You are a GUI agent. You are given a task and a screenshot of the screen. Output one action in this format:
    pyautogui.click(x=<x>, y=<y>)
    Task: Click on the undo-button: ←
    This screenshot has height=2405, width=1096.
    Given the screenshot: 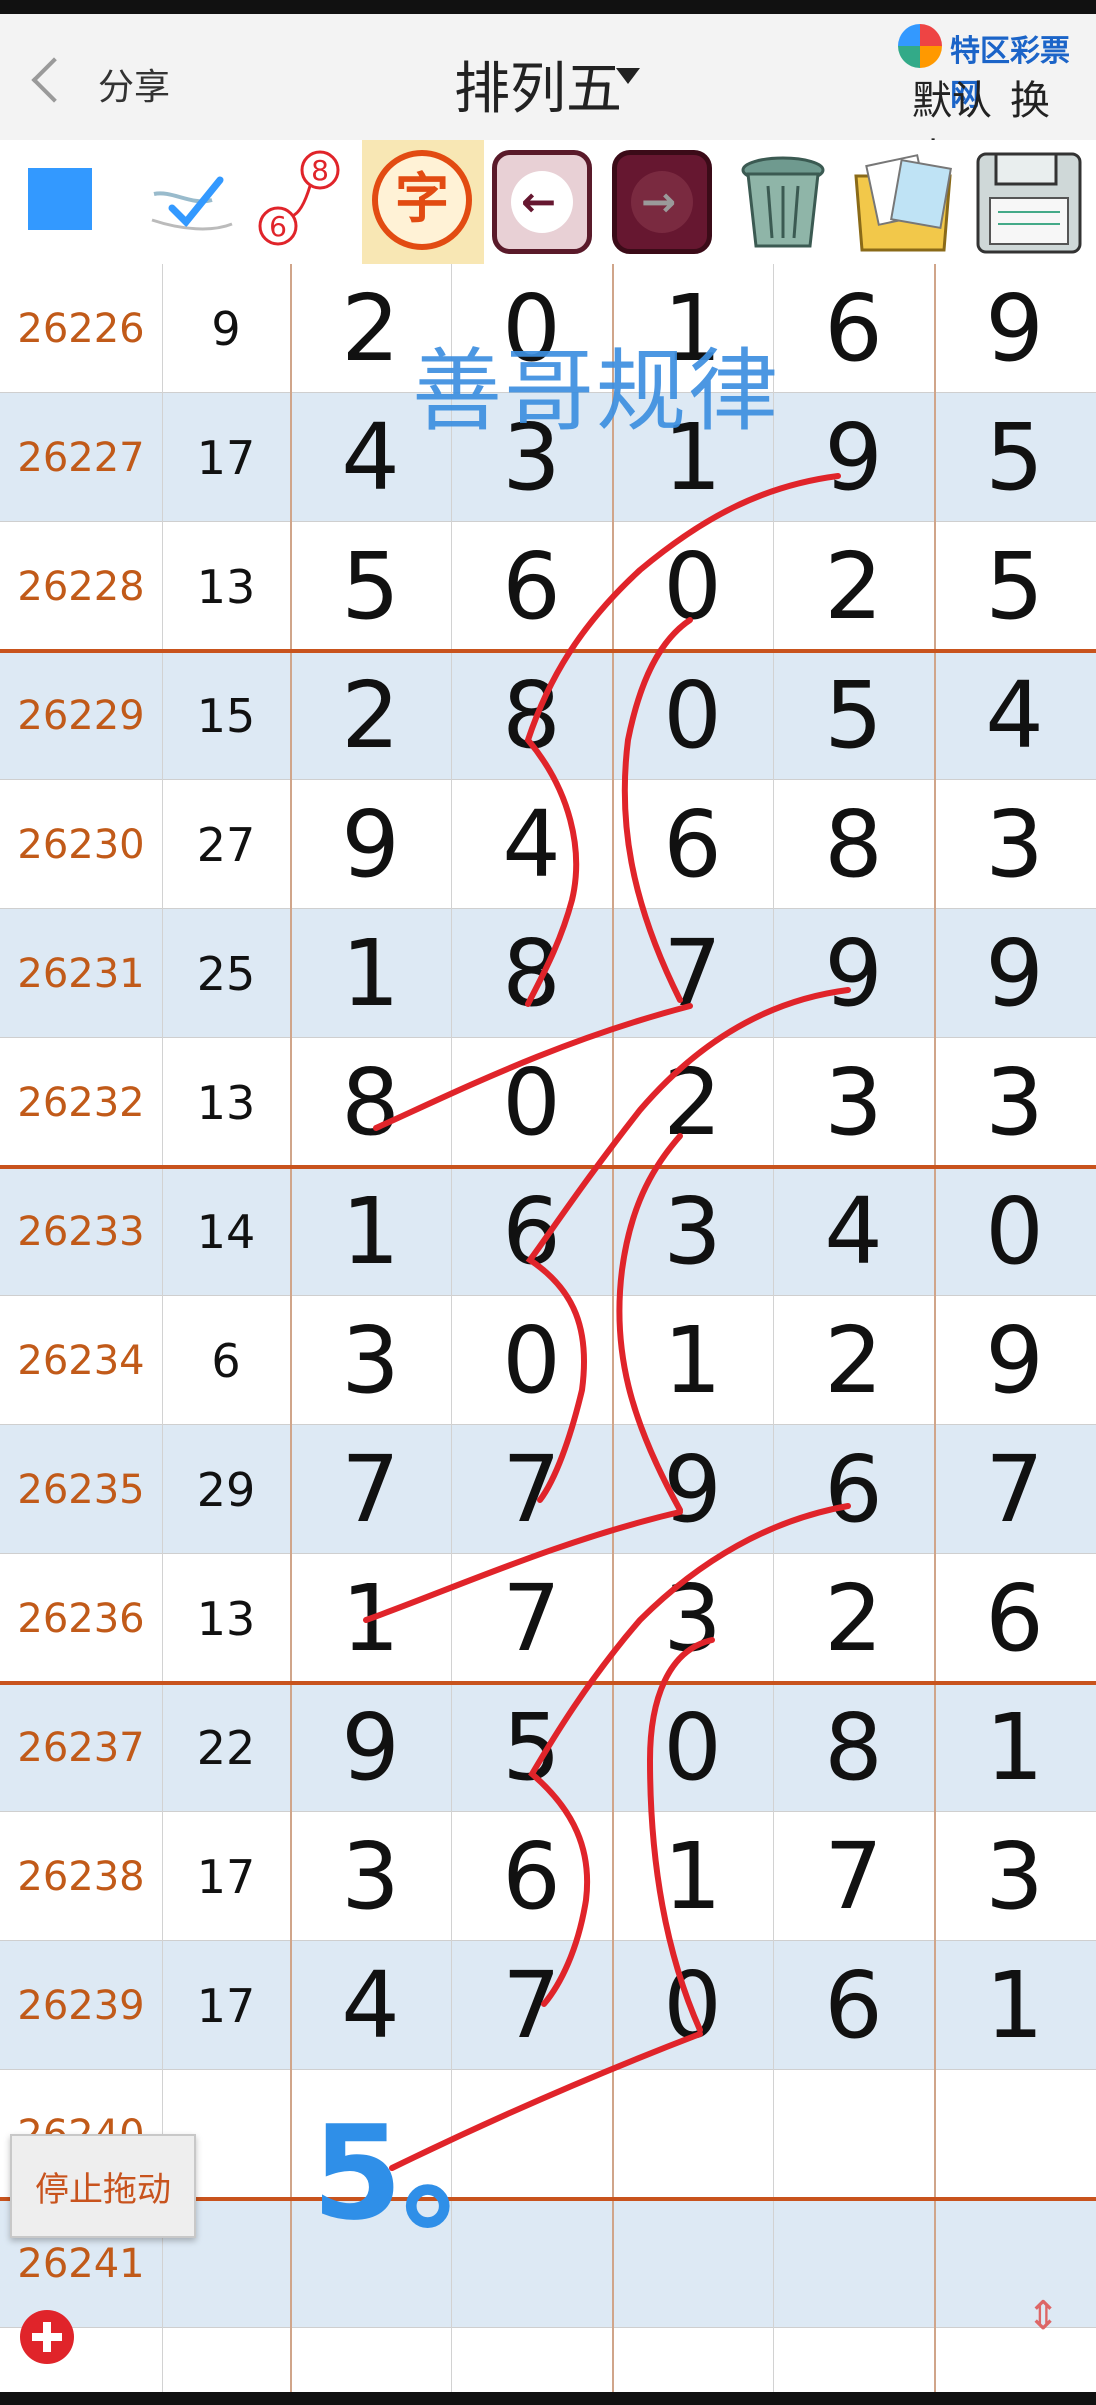 What is the action you would take?
    pyautogui.click(x=542, y=202)
    